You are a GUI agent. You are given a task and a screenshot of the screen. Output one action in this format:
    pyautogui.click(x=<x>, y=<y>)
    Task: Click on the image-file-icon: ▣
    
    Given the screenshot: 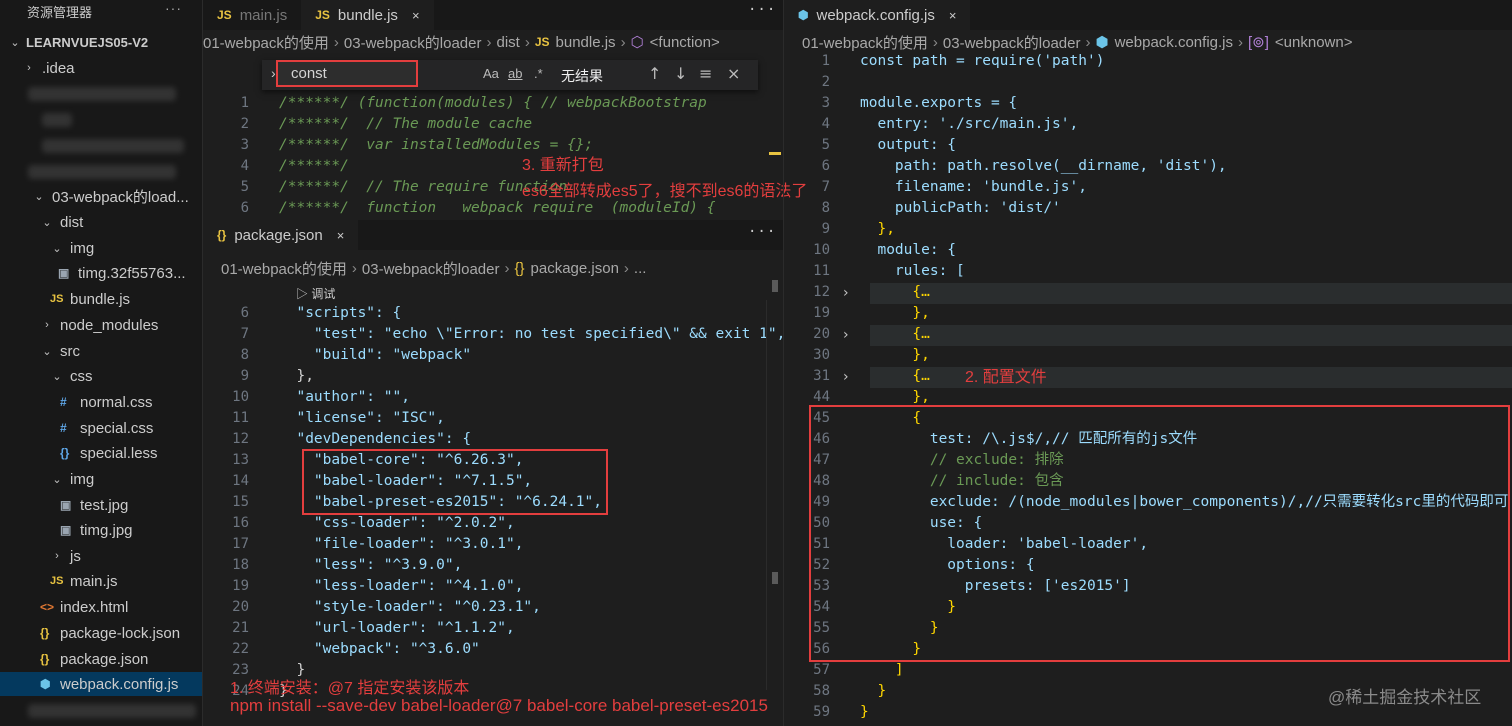 What is the action you would take?
    pyautogui.click(x=66, y=505)
    